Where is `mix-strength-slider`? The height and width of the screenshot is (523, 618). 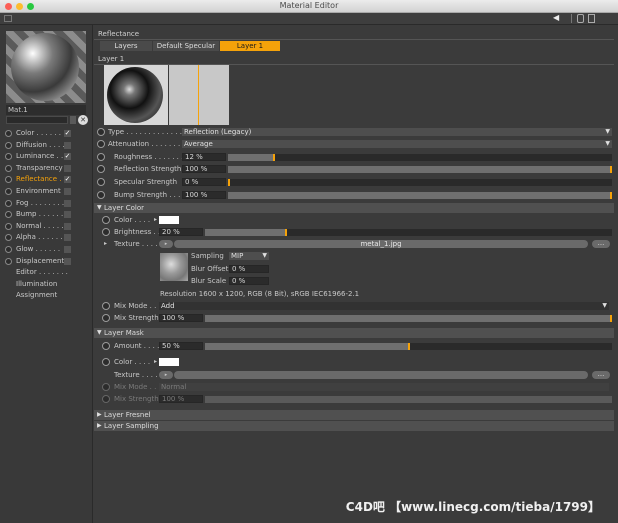
mix-strength-slider is located at coordinates (408, 318).